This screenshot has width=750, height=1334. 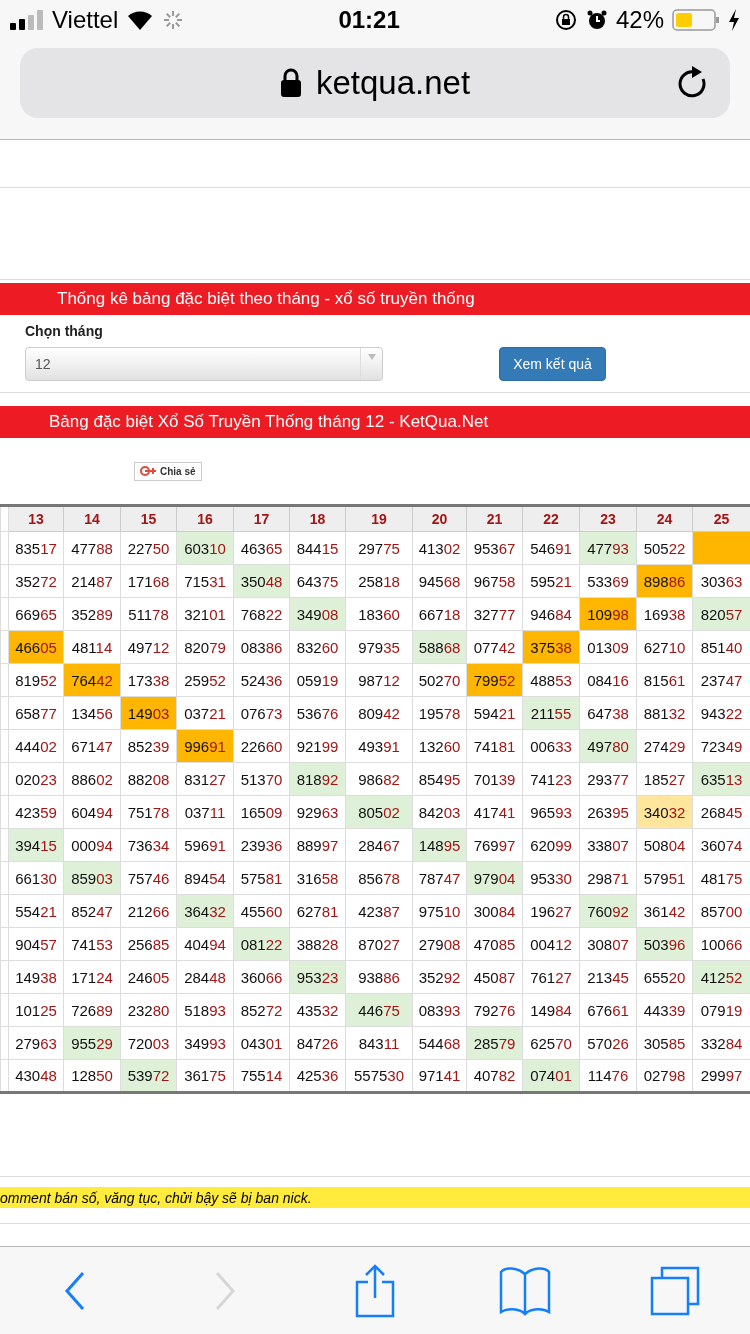 What do you see at coordinates (92, 845) in the screenshot?
I see `table-cell: 00094` at bounding box center [92, 845].